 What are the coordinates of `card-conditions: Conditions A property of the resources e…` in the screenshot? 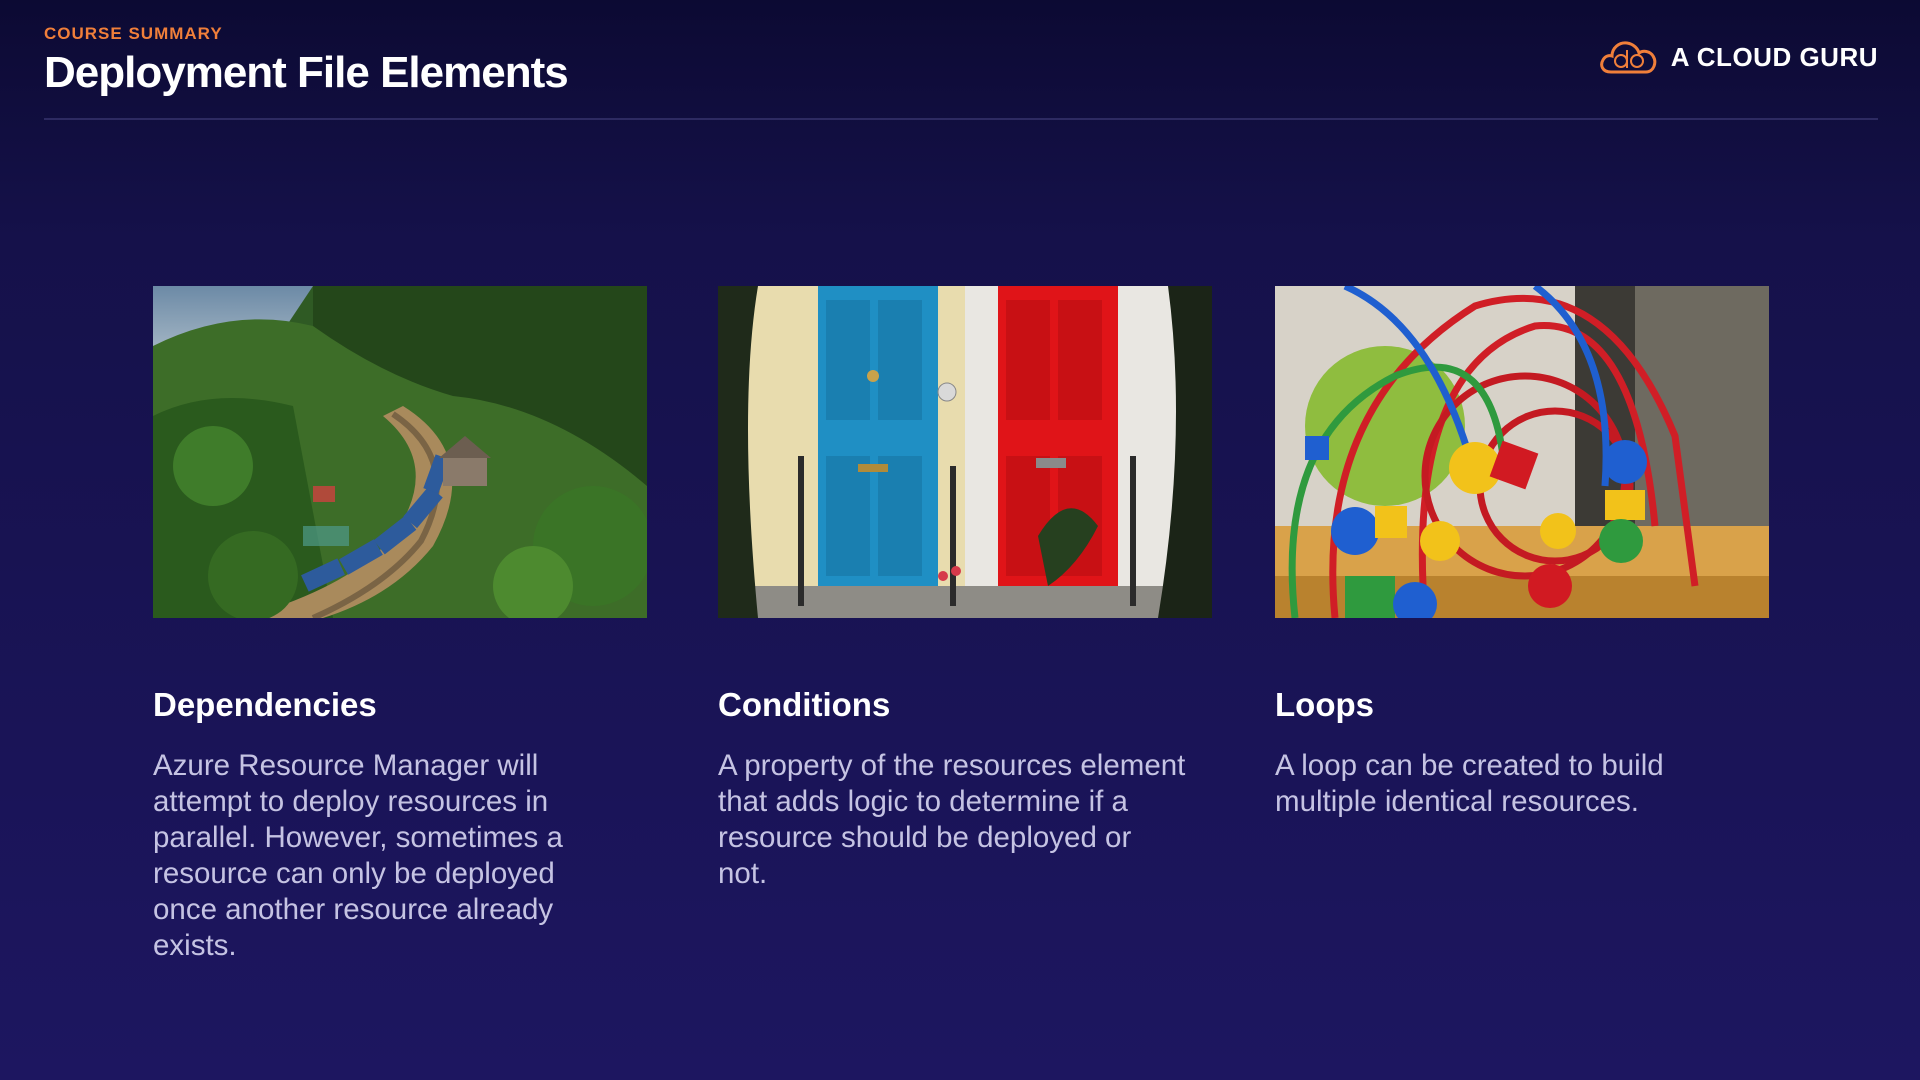 It's located at (965, 589).